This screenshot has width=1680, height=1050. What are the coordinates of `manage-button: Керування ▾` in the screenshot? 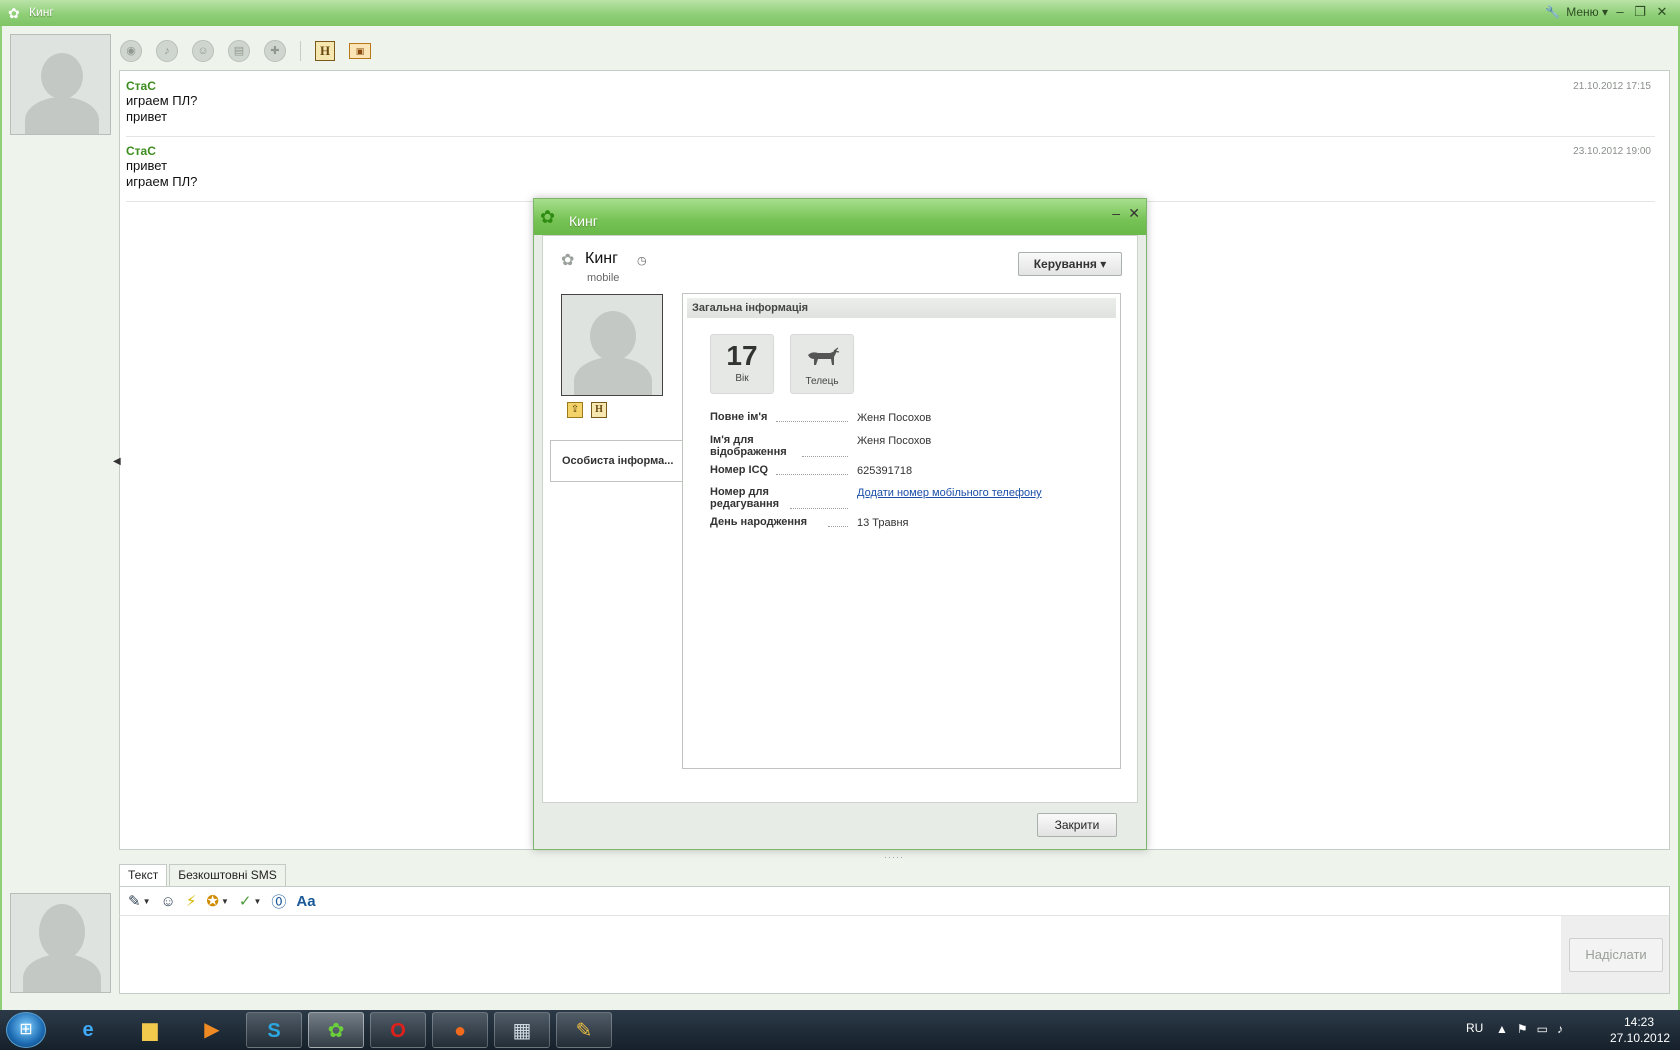 It's located at (1070, 264).